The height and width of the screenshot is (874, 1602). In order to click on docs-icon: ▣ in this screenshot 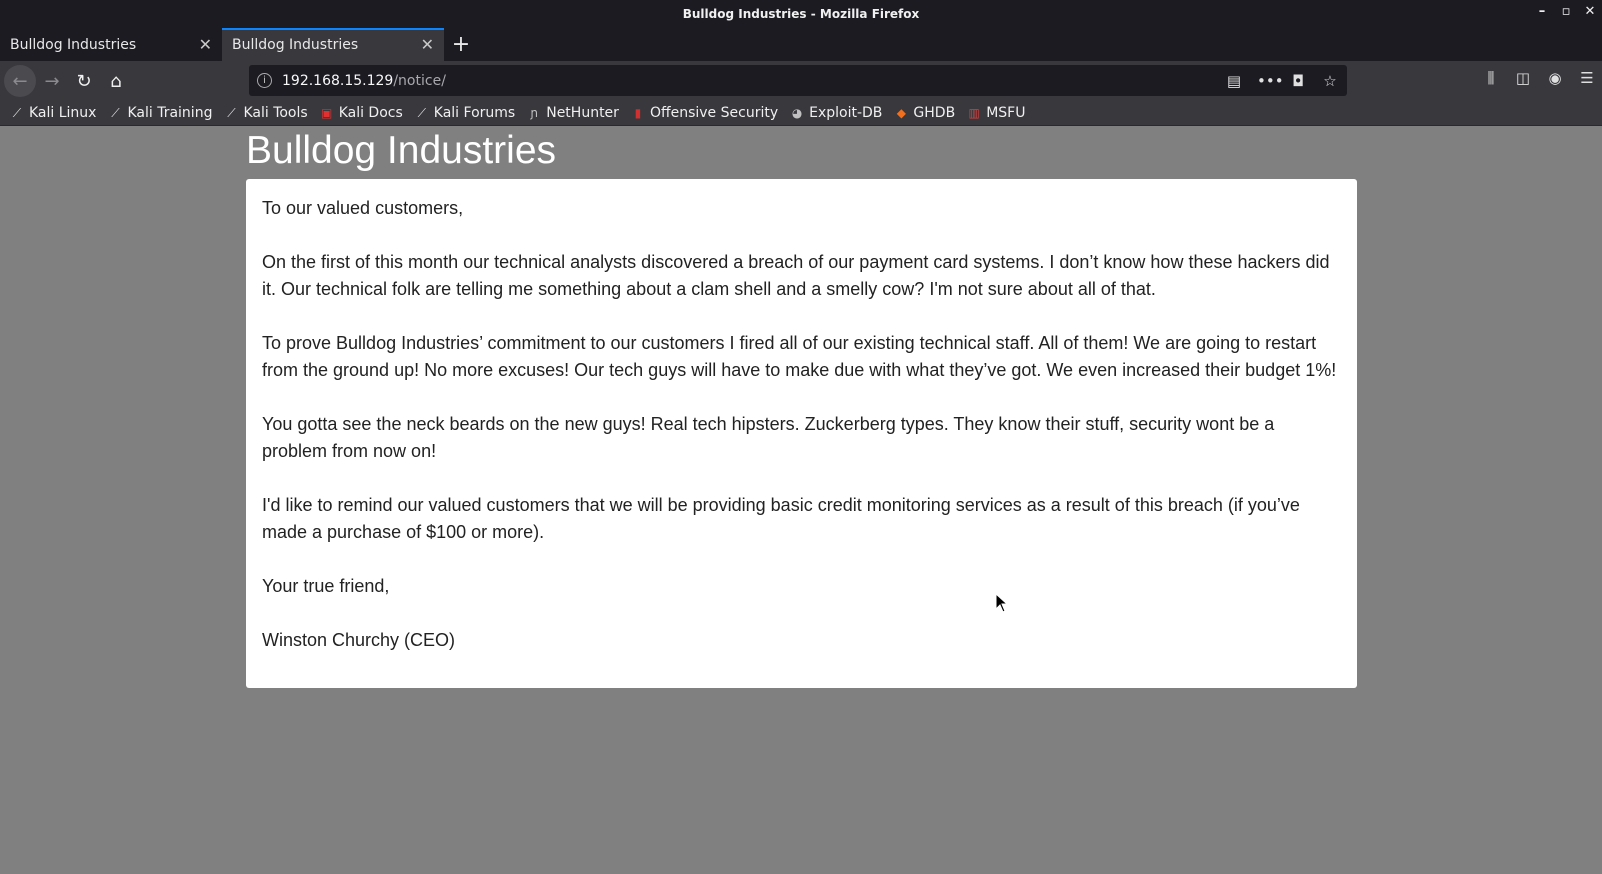, I will do `click(327, 113)`.